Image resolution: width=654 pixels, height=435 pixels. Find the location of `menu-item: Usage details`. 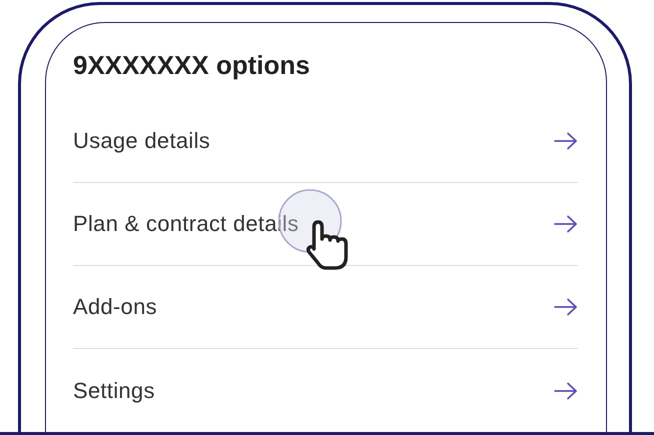

menu-item: Usage details is located at coordinates (325, 141).